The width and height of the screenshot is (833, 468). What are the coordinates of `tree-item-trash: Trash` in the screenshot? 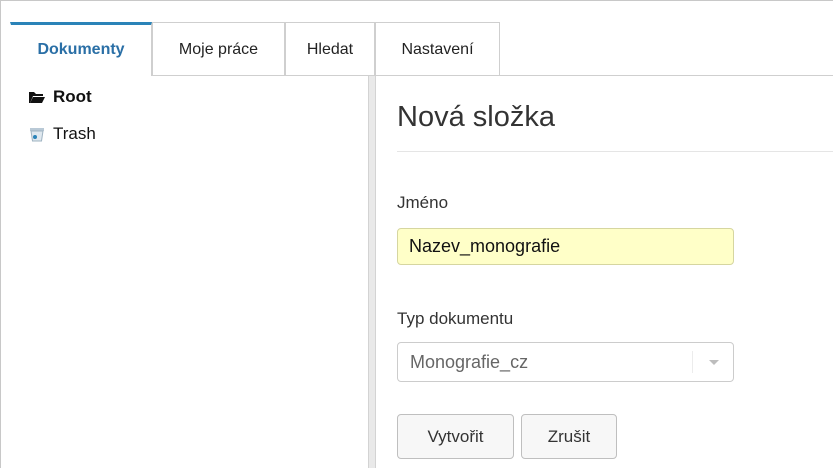 It's located at (62, 134).